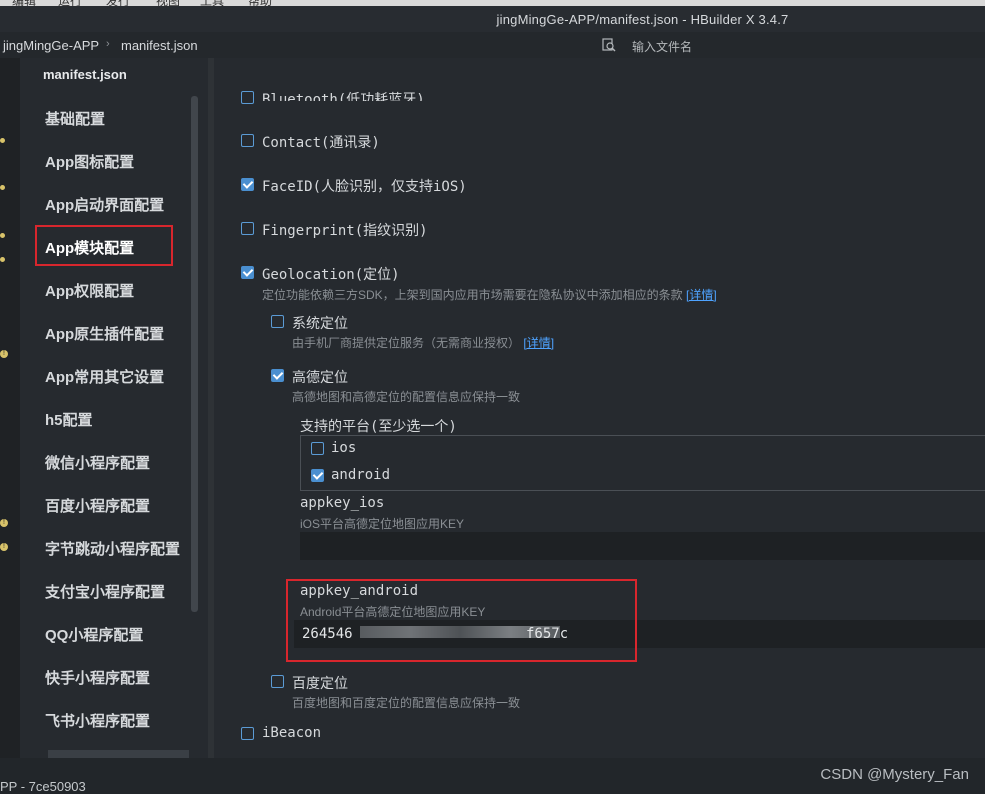 The image size is (985, 794). Describe the element at coordinates (345, 231) in the screenshot. I see `label-fingerprint: Fingerprint(指纹识别)` at that location.